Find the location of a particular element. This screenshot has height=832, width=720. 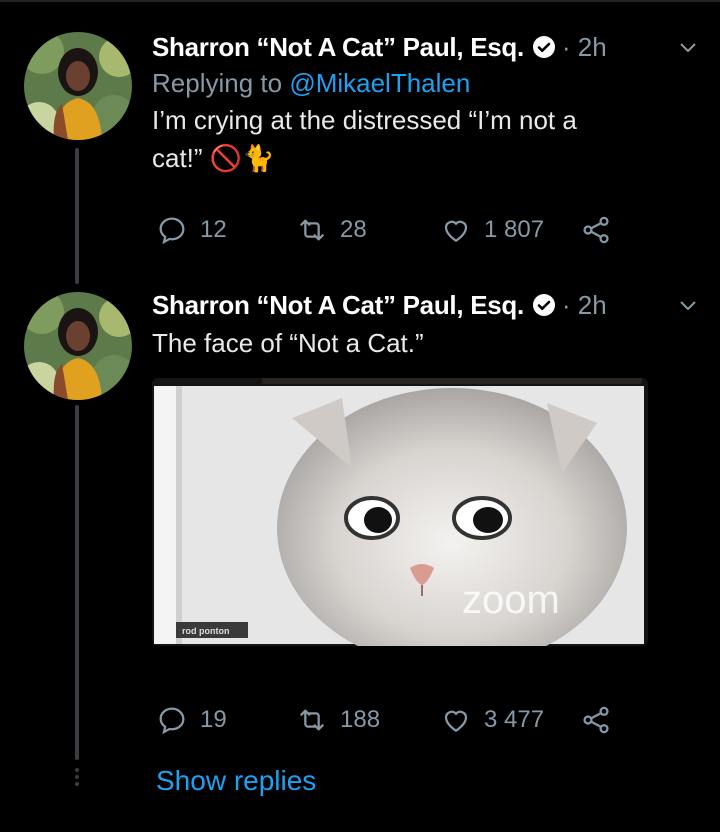

like-count: 1 807 is located at coordinates (514, 229).